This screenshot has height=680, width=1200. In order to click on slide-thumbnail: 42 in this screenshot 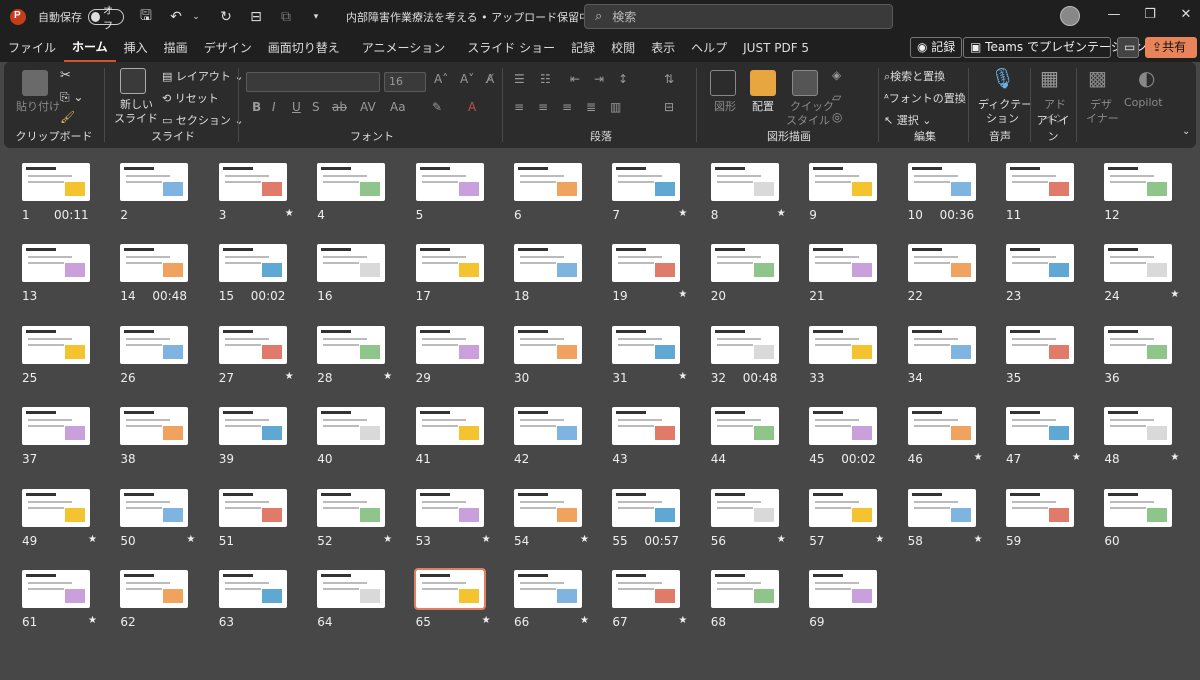, I will do `click(549, 436)`.